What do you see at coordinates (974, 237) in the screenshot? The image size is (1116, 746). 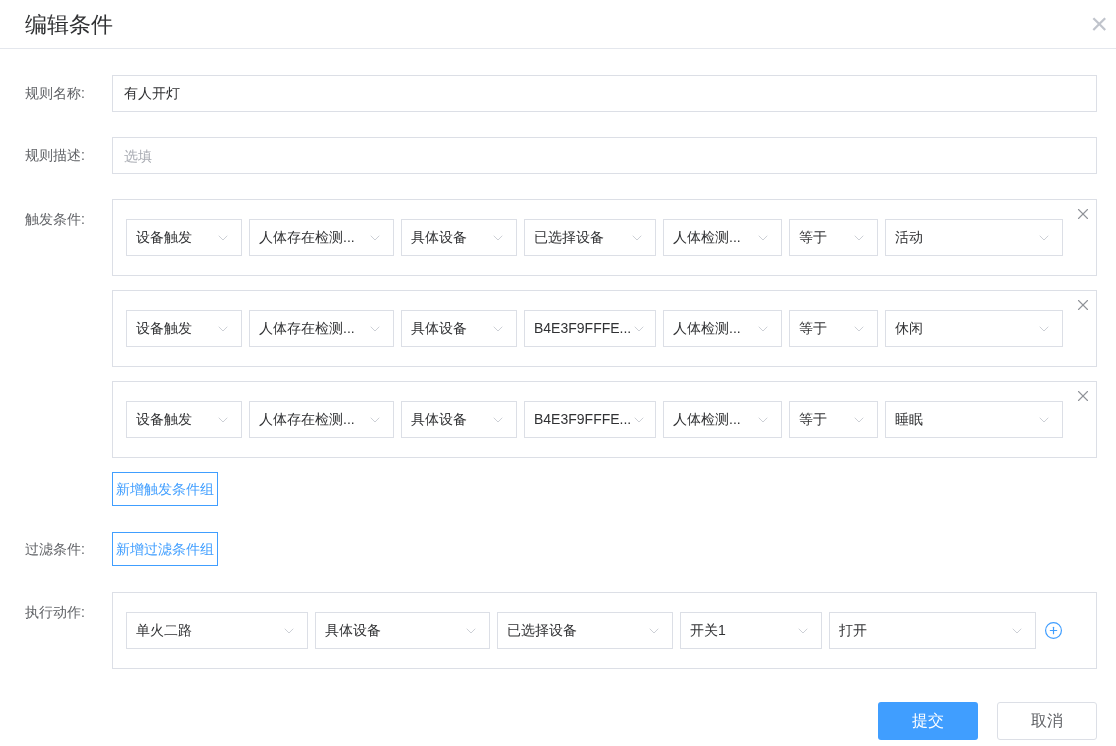 I see `dropdown-select: 活动` at bounding box center [974, 237].